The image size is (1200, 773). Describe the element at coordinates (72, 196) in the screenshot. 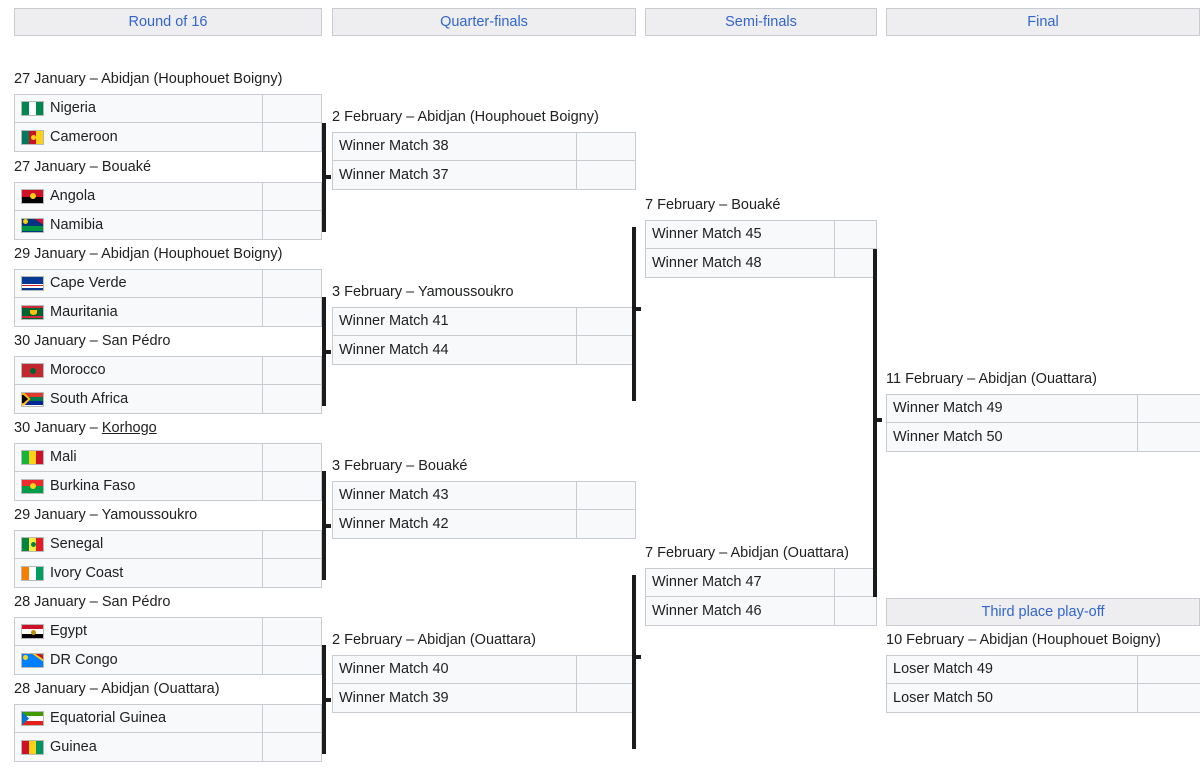

I see `team-name-link: Angola` at that location.